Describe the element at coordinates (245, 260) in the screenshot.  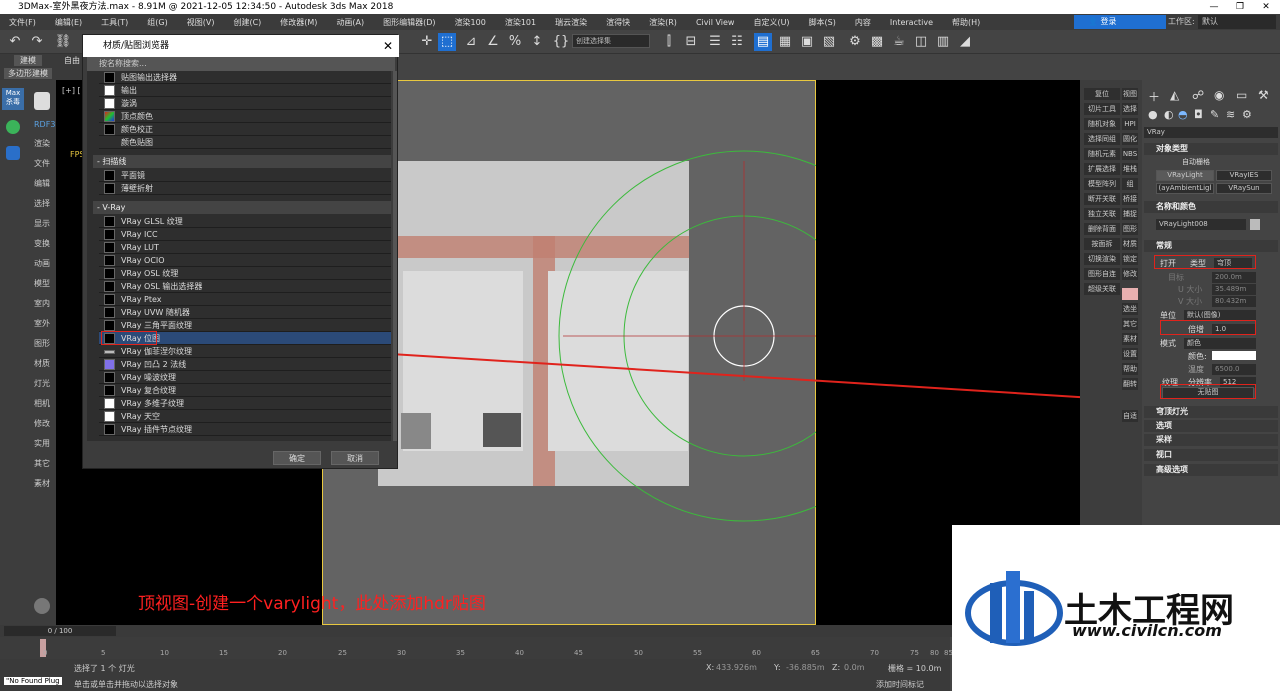
I see `list-item: VRay OCIO` at that location.